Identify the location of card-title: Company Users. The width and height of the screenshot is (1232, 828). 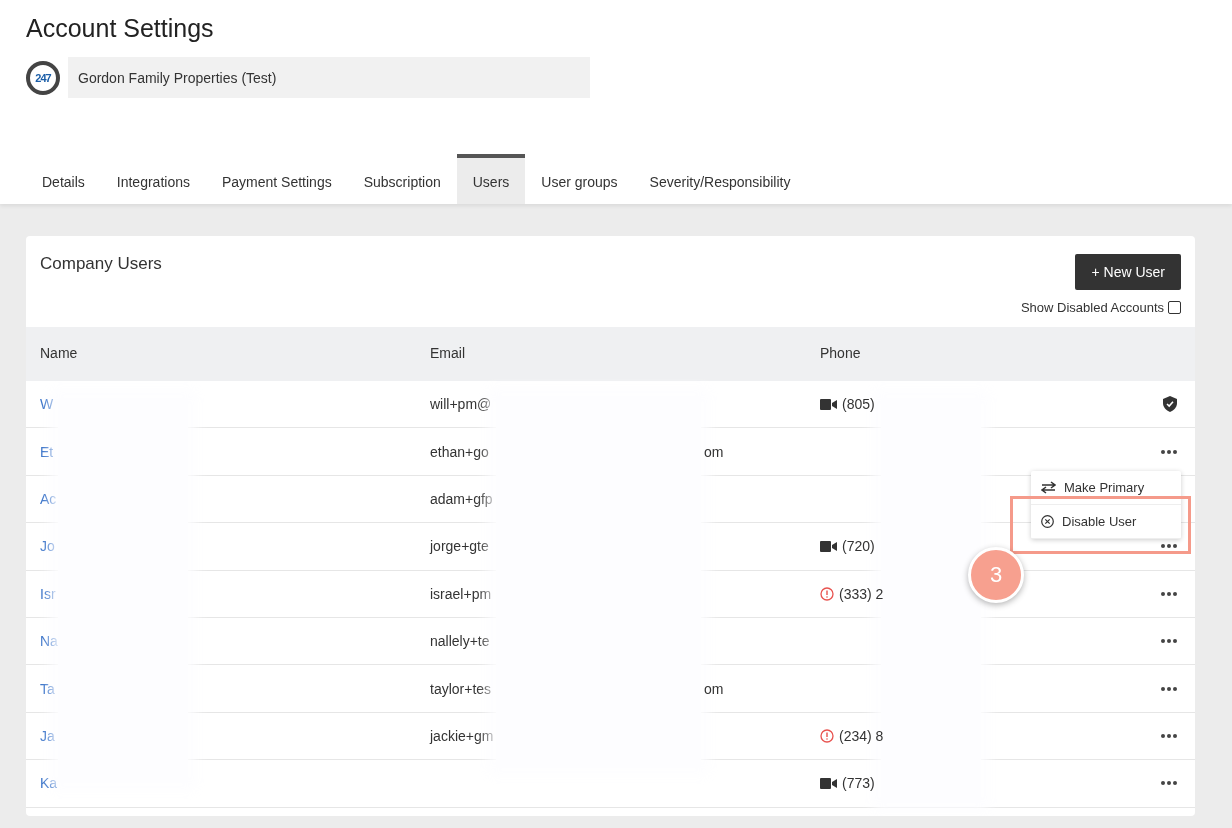
(101, 264).